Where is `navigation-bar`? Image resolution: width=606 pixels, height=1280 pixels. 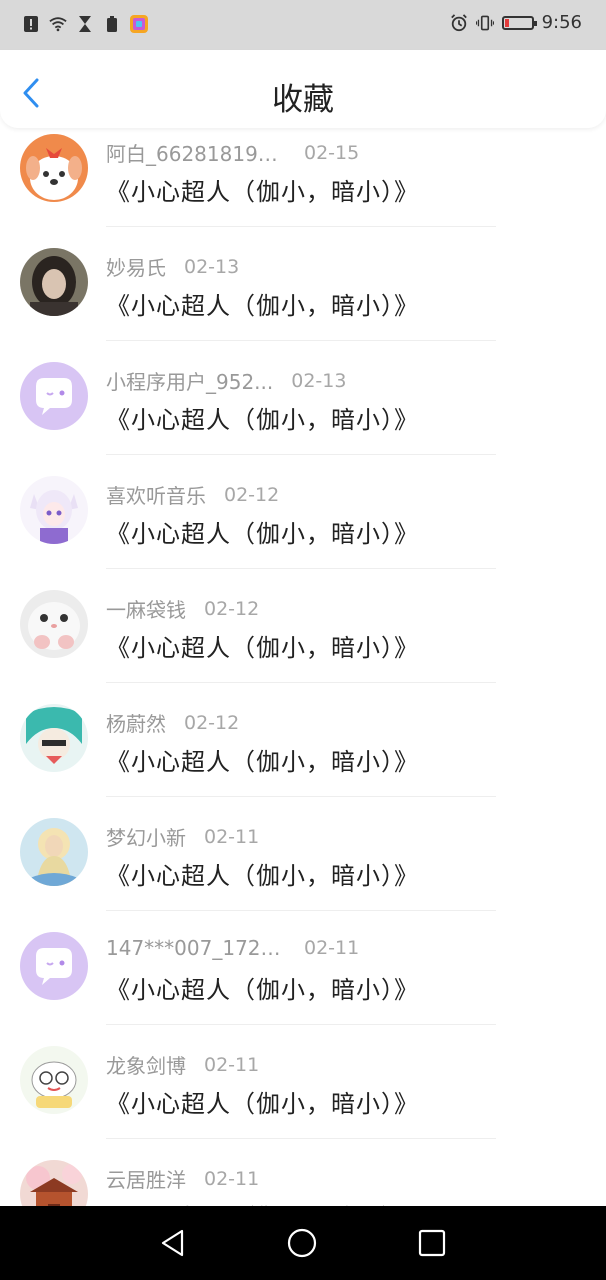 navigation-bar is located at coordinates (303, 1243).